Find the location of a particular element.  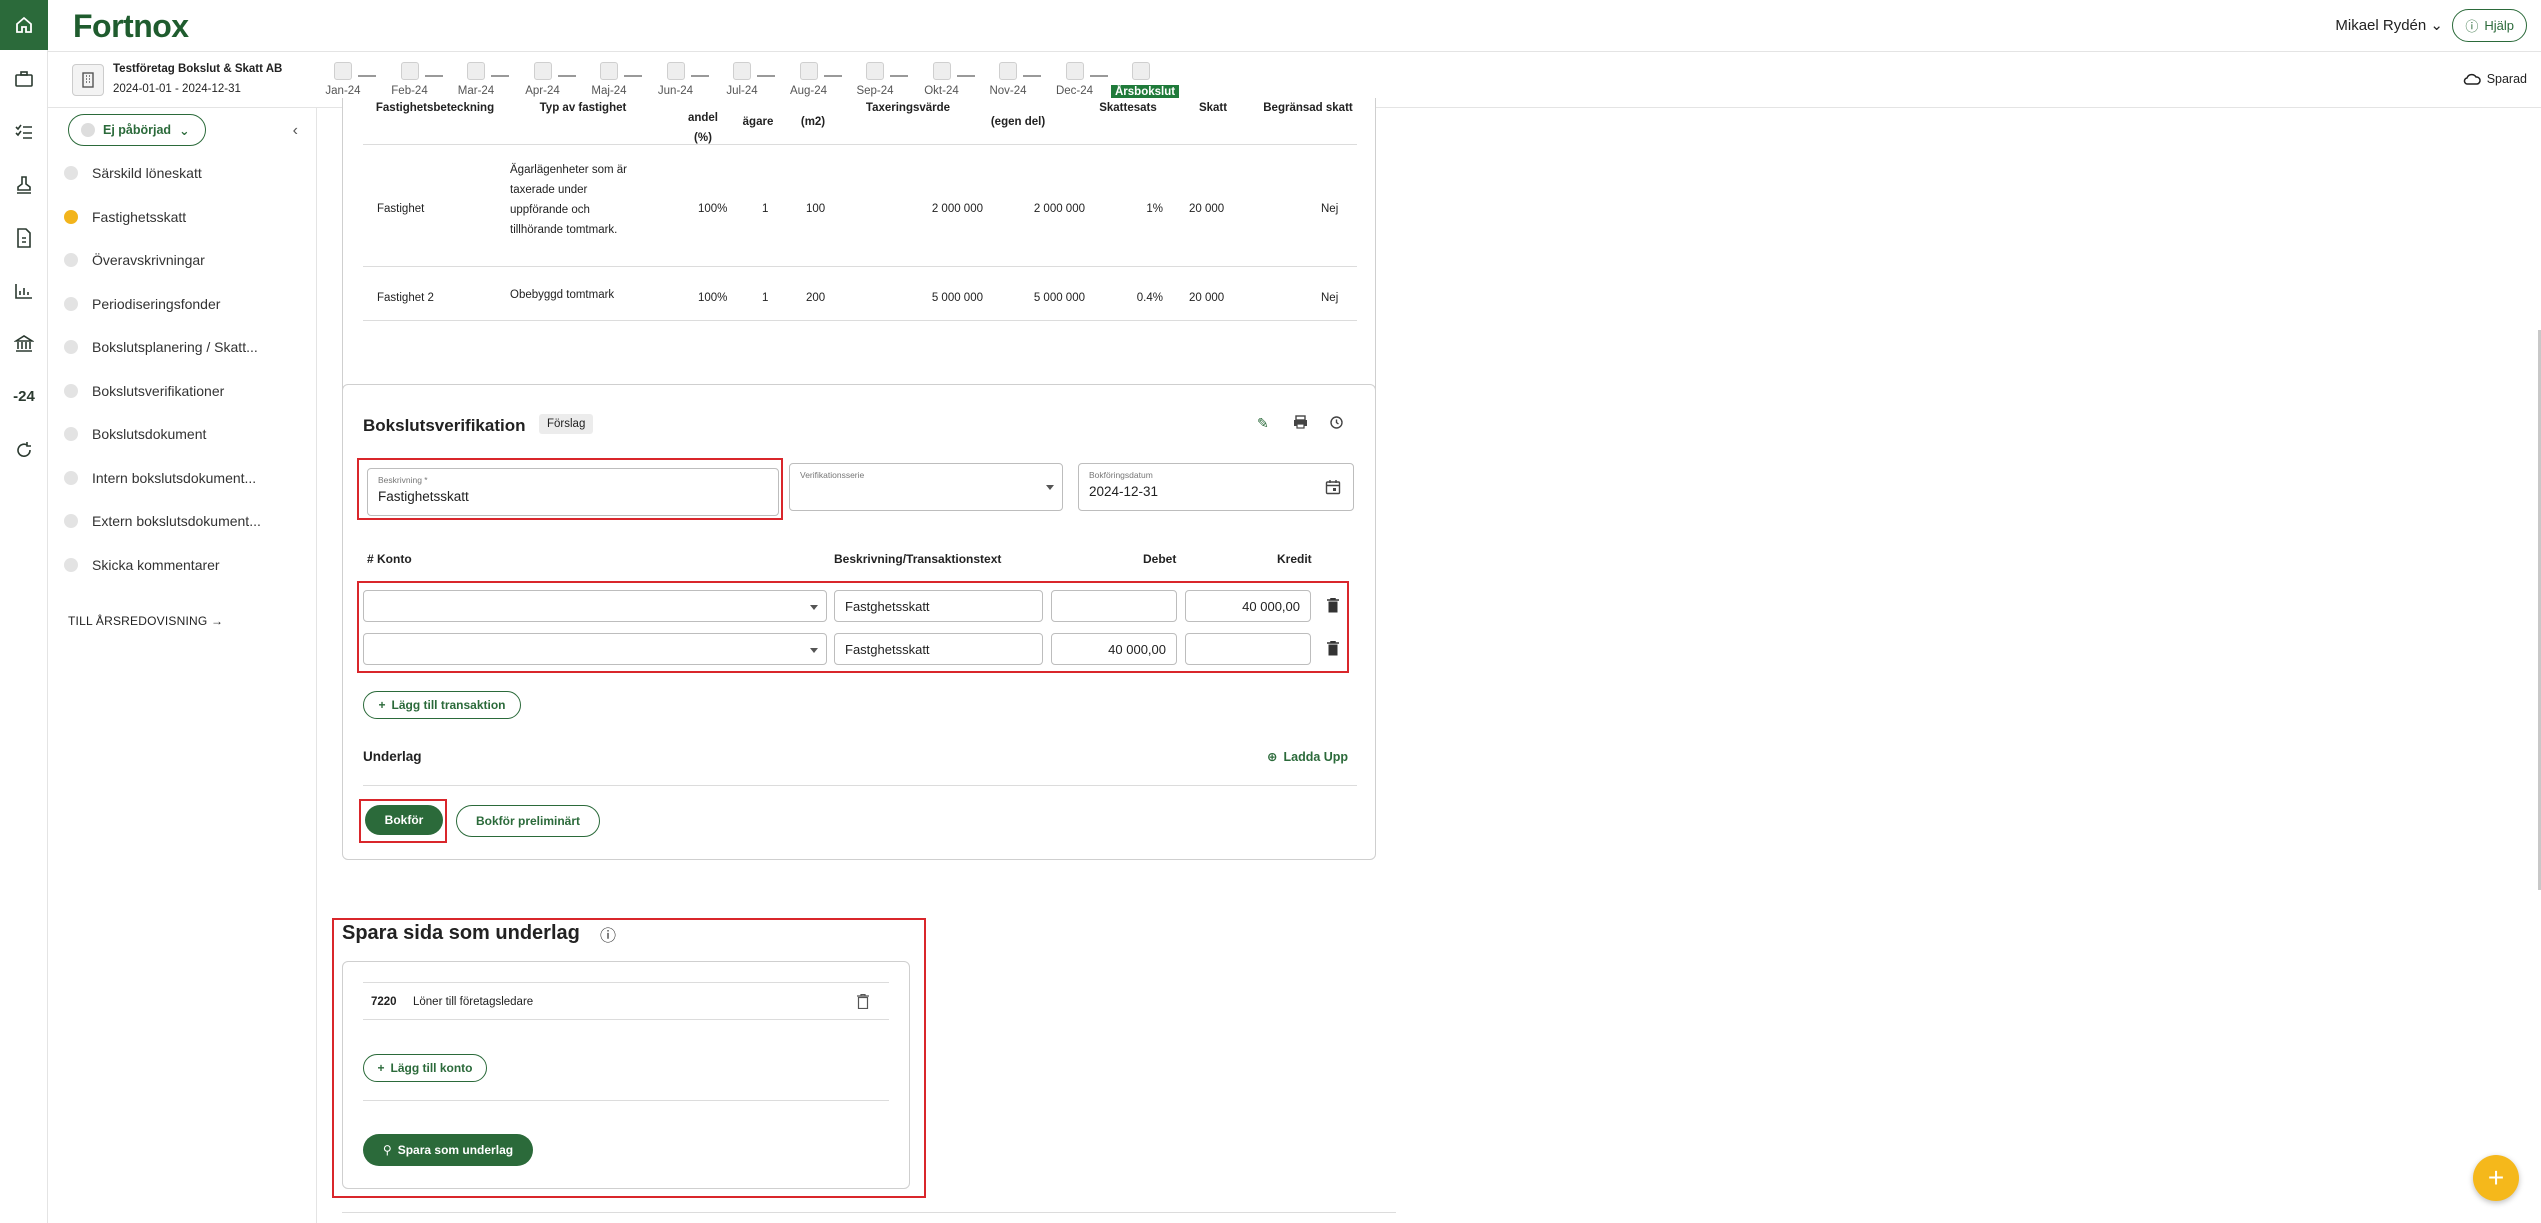

nav-item: Skicka kommentarer is located at coordinates (142, 565).